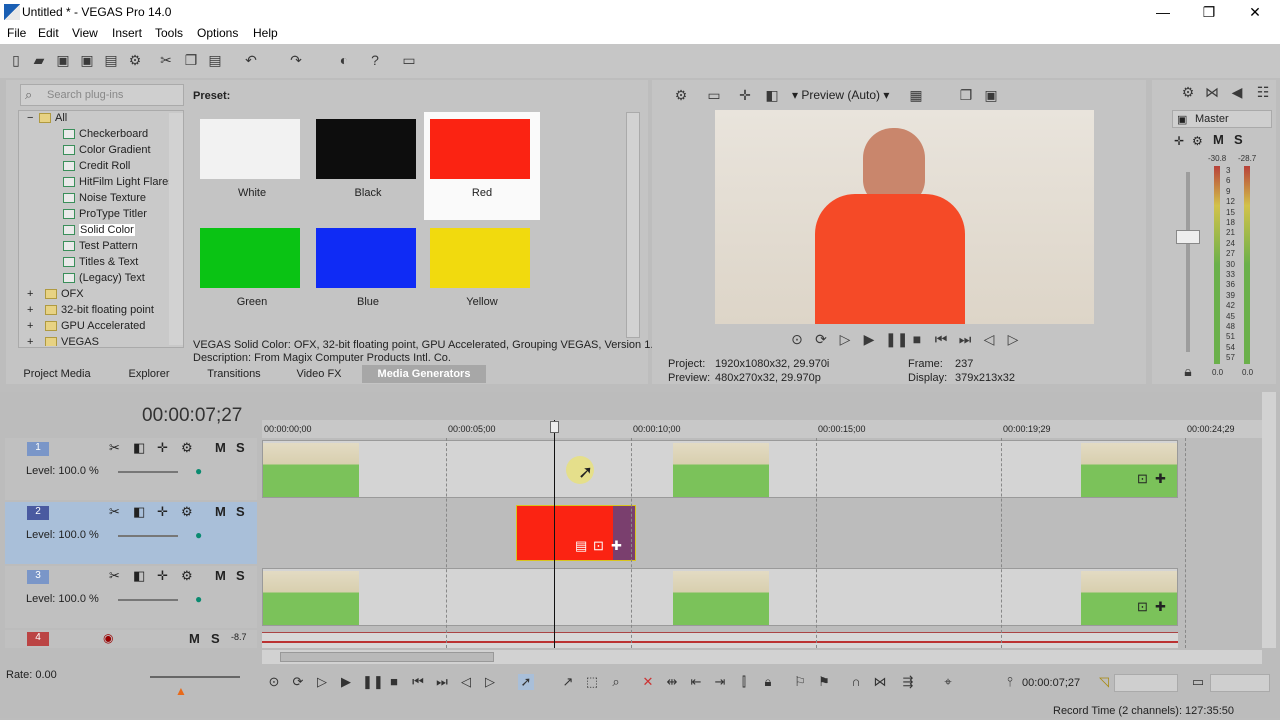 This screenshot has height=720, width=1280. What do you see at coordinates (90, 312) in the screenshot?
I see `tree-item-32bit: +32-bit floating point` at bounding box center [90, 312].